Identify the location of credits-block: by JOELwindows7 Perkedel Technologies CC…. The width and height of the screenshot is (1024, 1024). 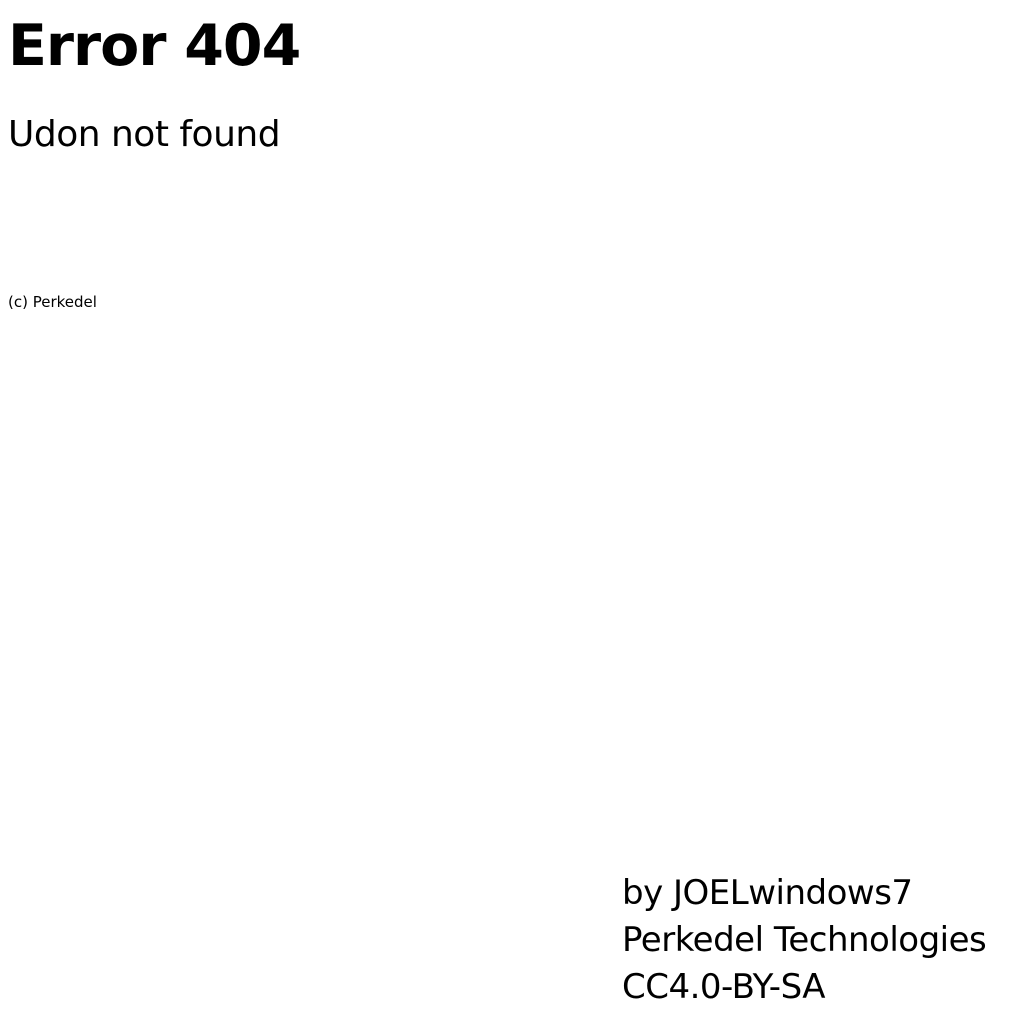
(820, 940).